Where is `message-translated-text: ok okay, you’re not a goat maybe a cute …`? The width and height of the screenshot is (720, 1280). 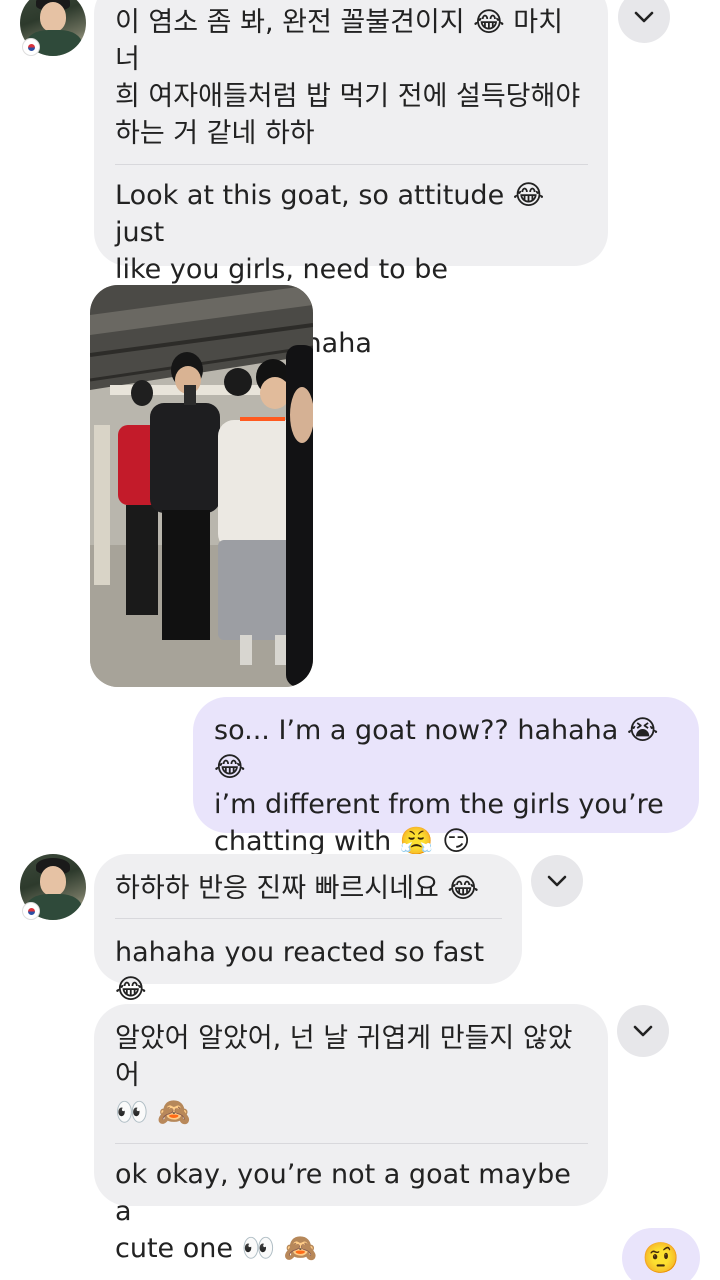
message-translated-text: ok okay, you’re not a goat maybe a cute … is located at coordinates (343, 1211).